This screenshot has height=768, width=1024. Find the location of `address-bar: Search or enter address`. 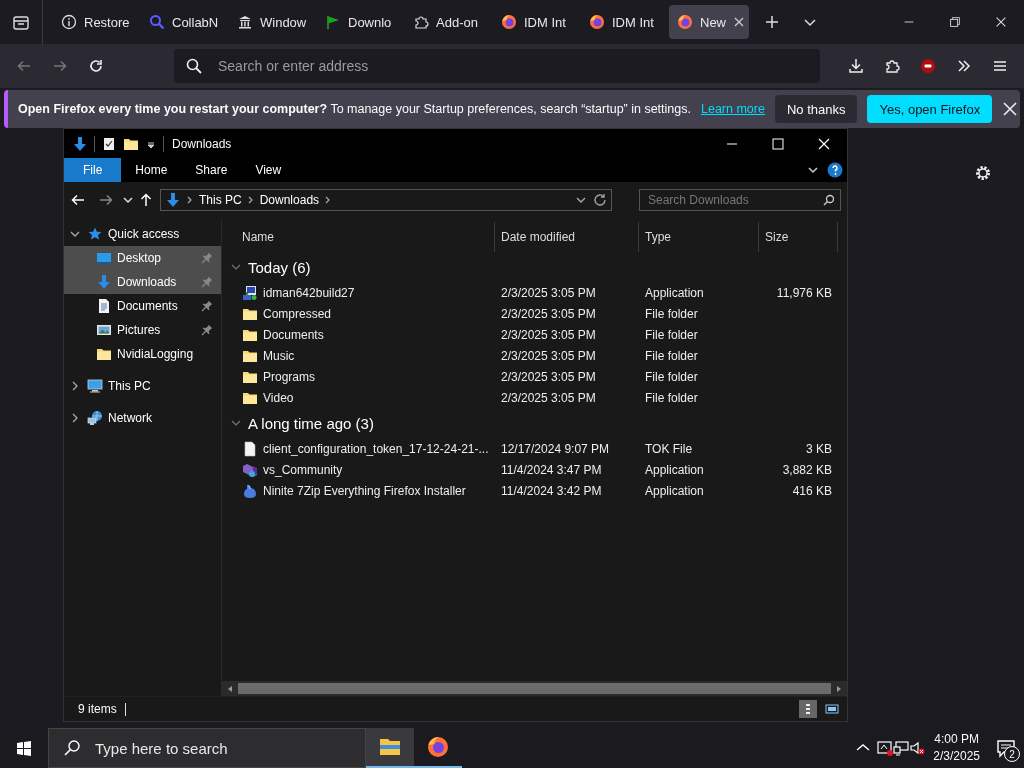

address-bar: Search or enter address is located at coordinates (497, 66).